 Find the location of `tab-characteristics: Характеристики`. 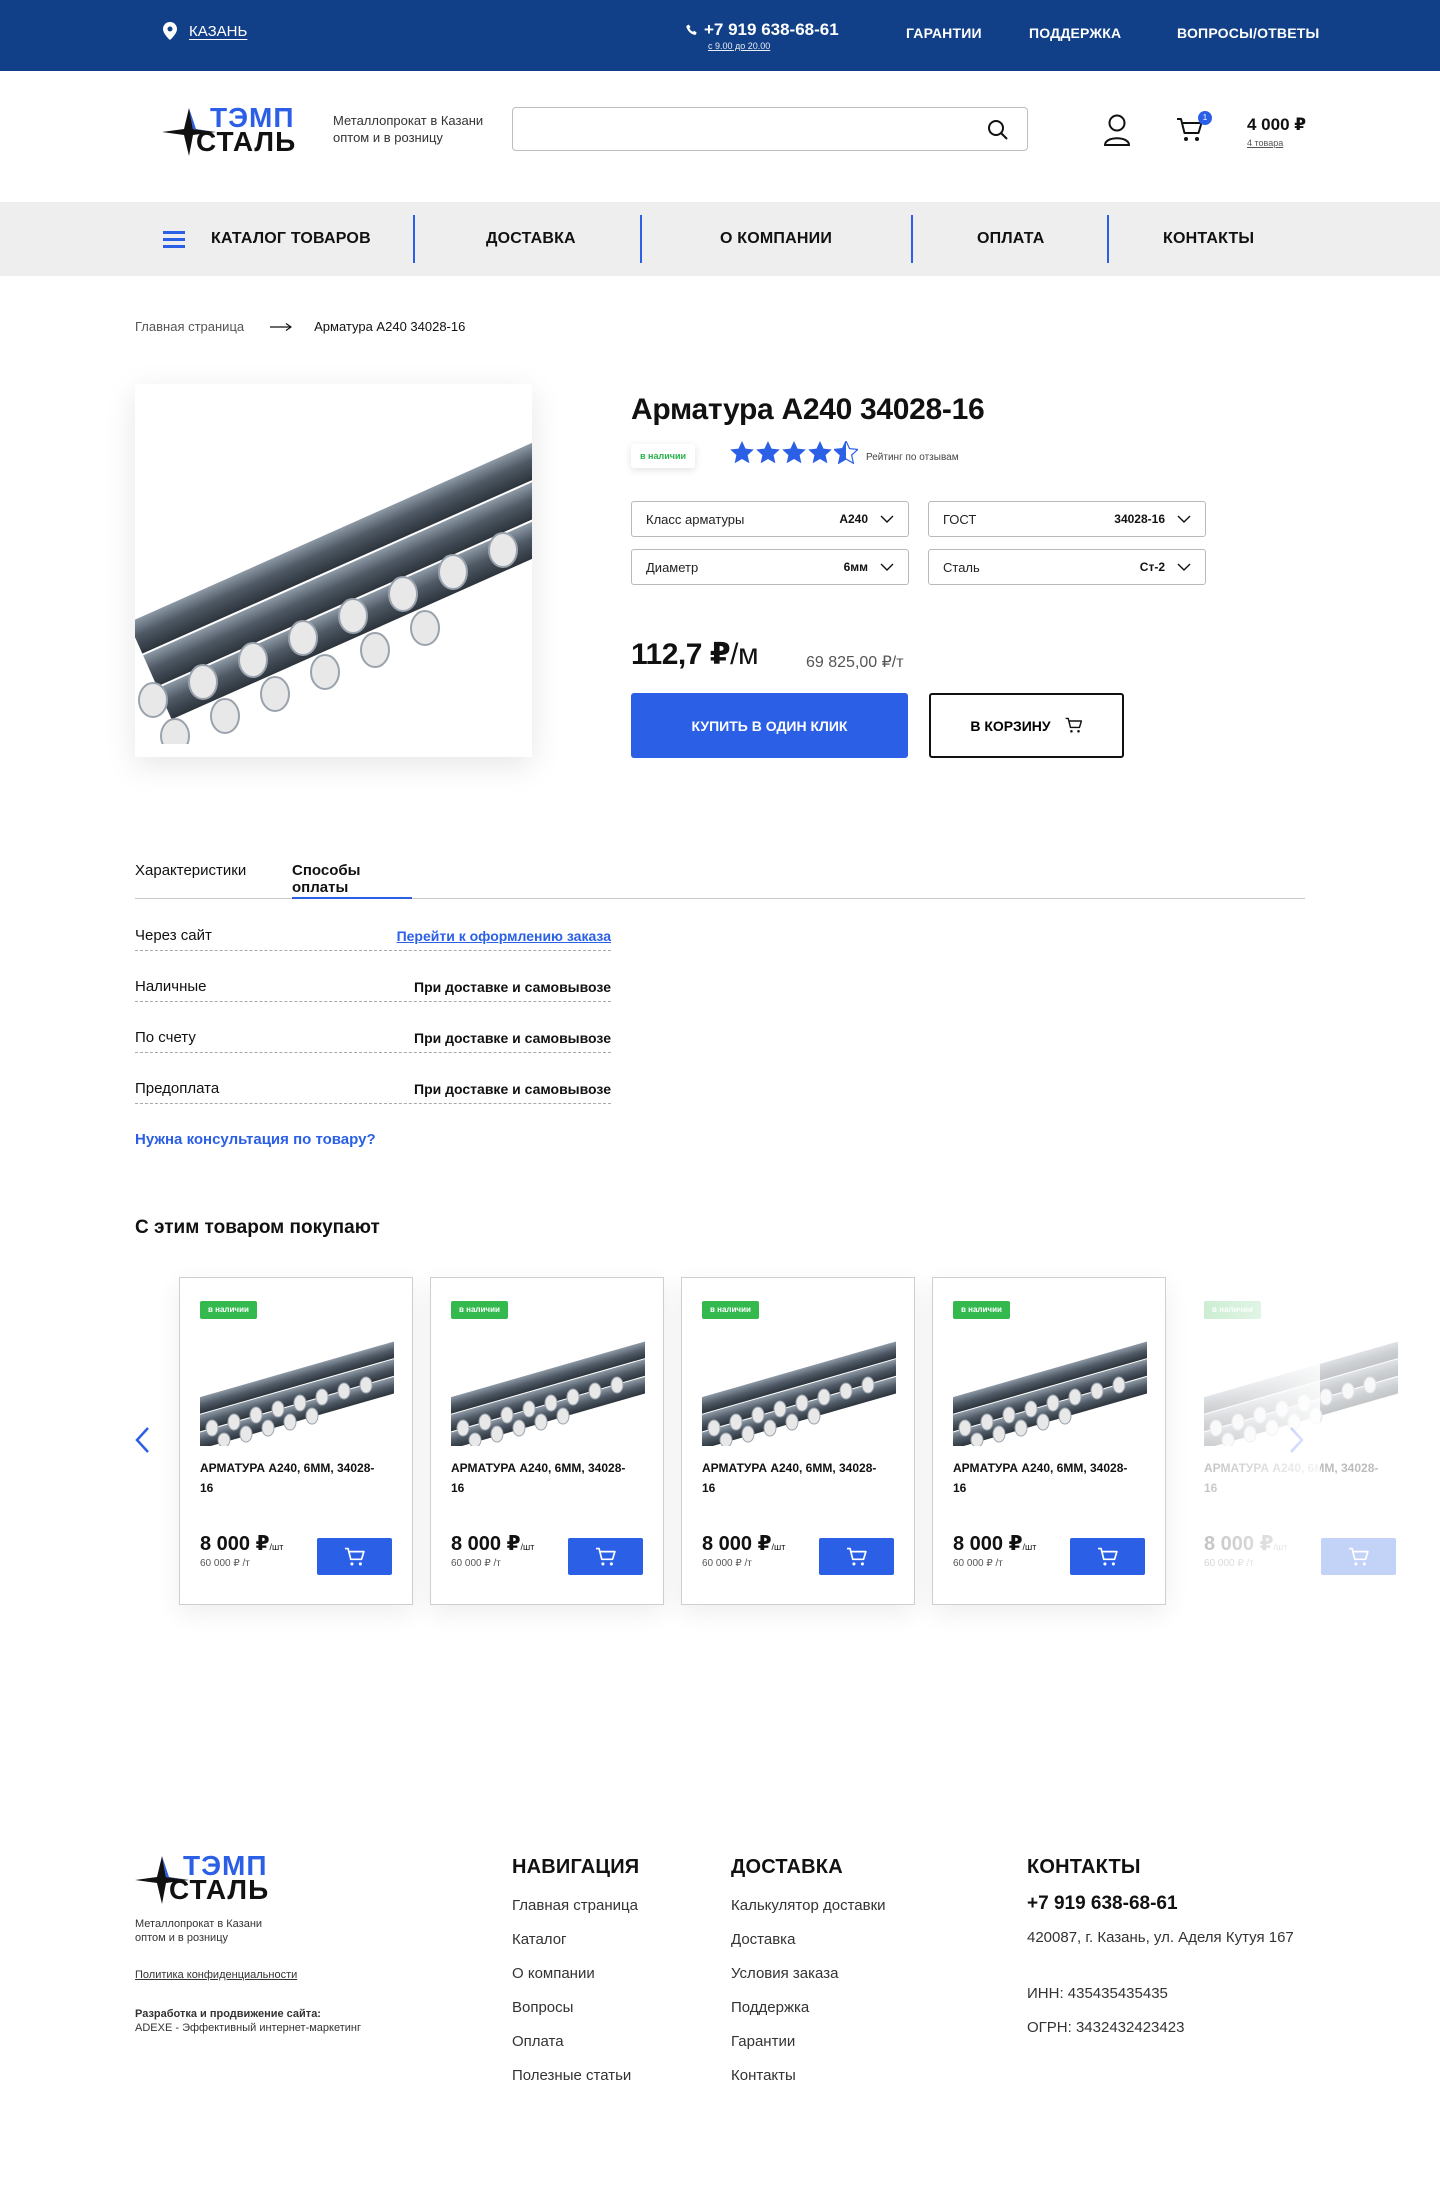

tab-characteristics: Характеристики is located at coordinates (190, 880).